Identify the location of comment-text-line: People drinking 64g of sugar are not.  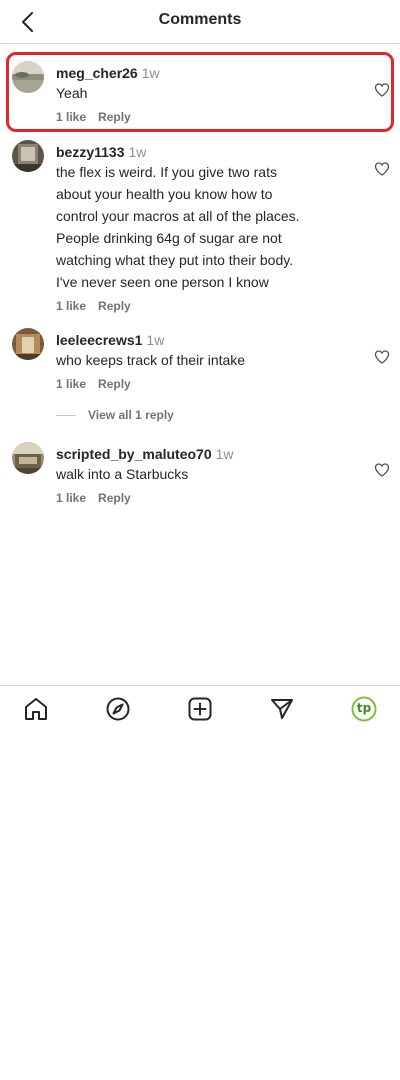
(169, 238).